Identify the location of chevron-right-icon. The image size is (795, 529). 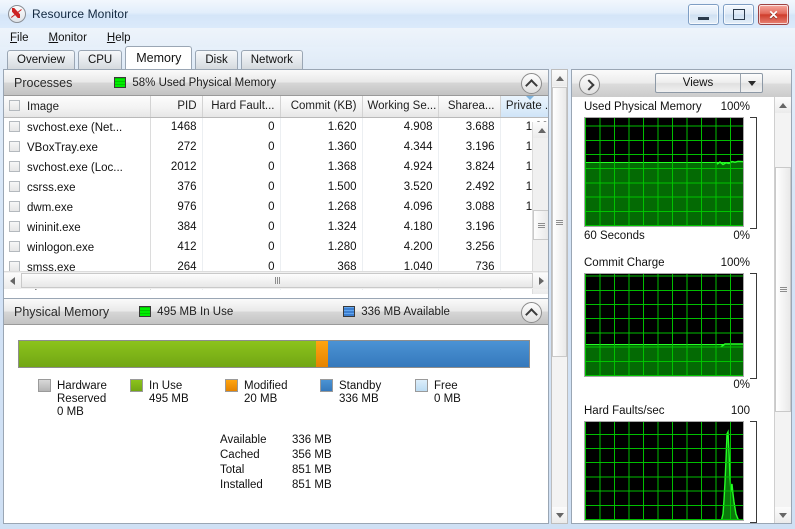
(588, 84).